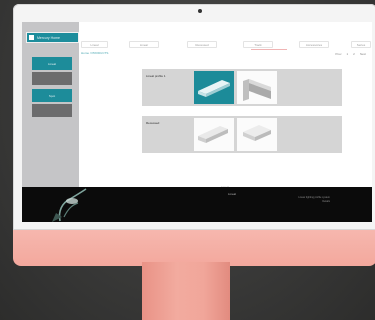  Describe the element at coordinates (350, 54) in the screenshot. I see `pagination: Prev 1 2 Next` at that location.